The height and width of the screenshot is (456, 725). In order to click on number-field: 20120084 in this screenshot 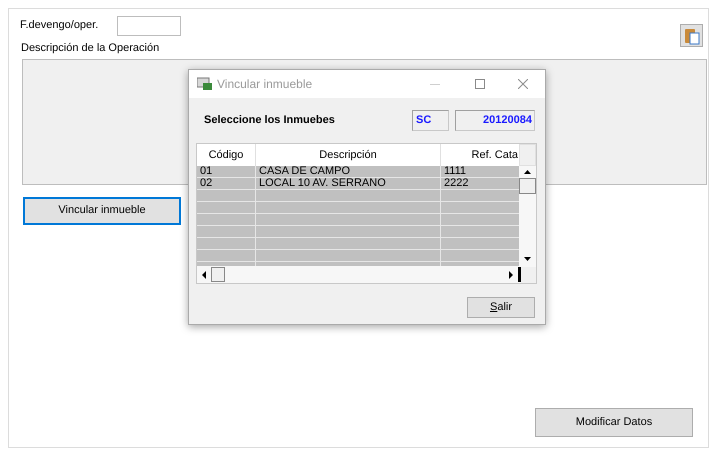, I will do `click(495, 120)`.